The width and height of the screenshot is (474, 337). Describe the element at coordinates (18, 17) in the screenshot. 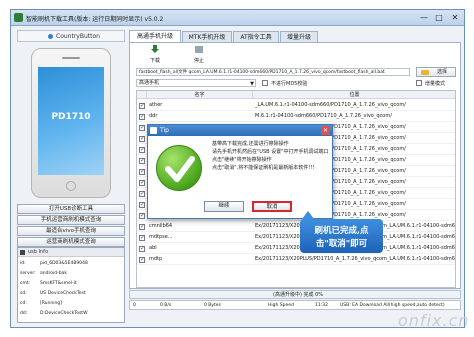

I see `app-icon` at that location.